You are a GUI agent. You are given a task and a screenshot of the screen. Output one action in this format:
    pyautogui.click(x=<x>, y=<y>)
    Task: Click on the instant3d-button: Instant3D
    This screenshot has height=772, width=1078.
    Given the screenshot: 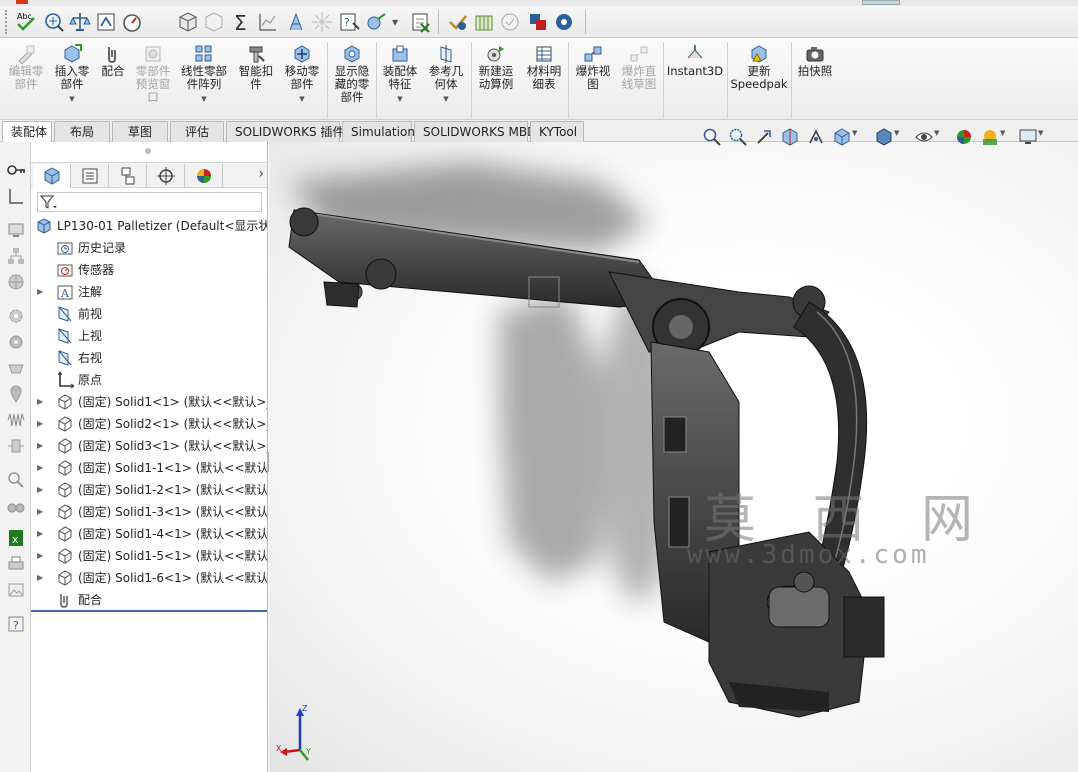 What is the action you would take?
    pyautogui.click(x=695, y=61)
    